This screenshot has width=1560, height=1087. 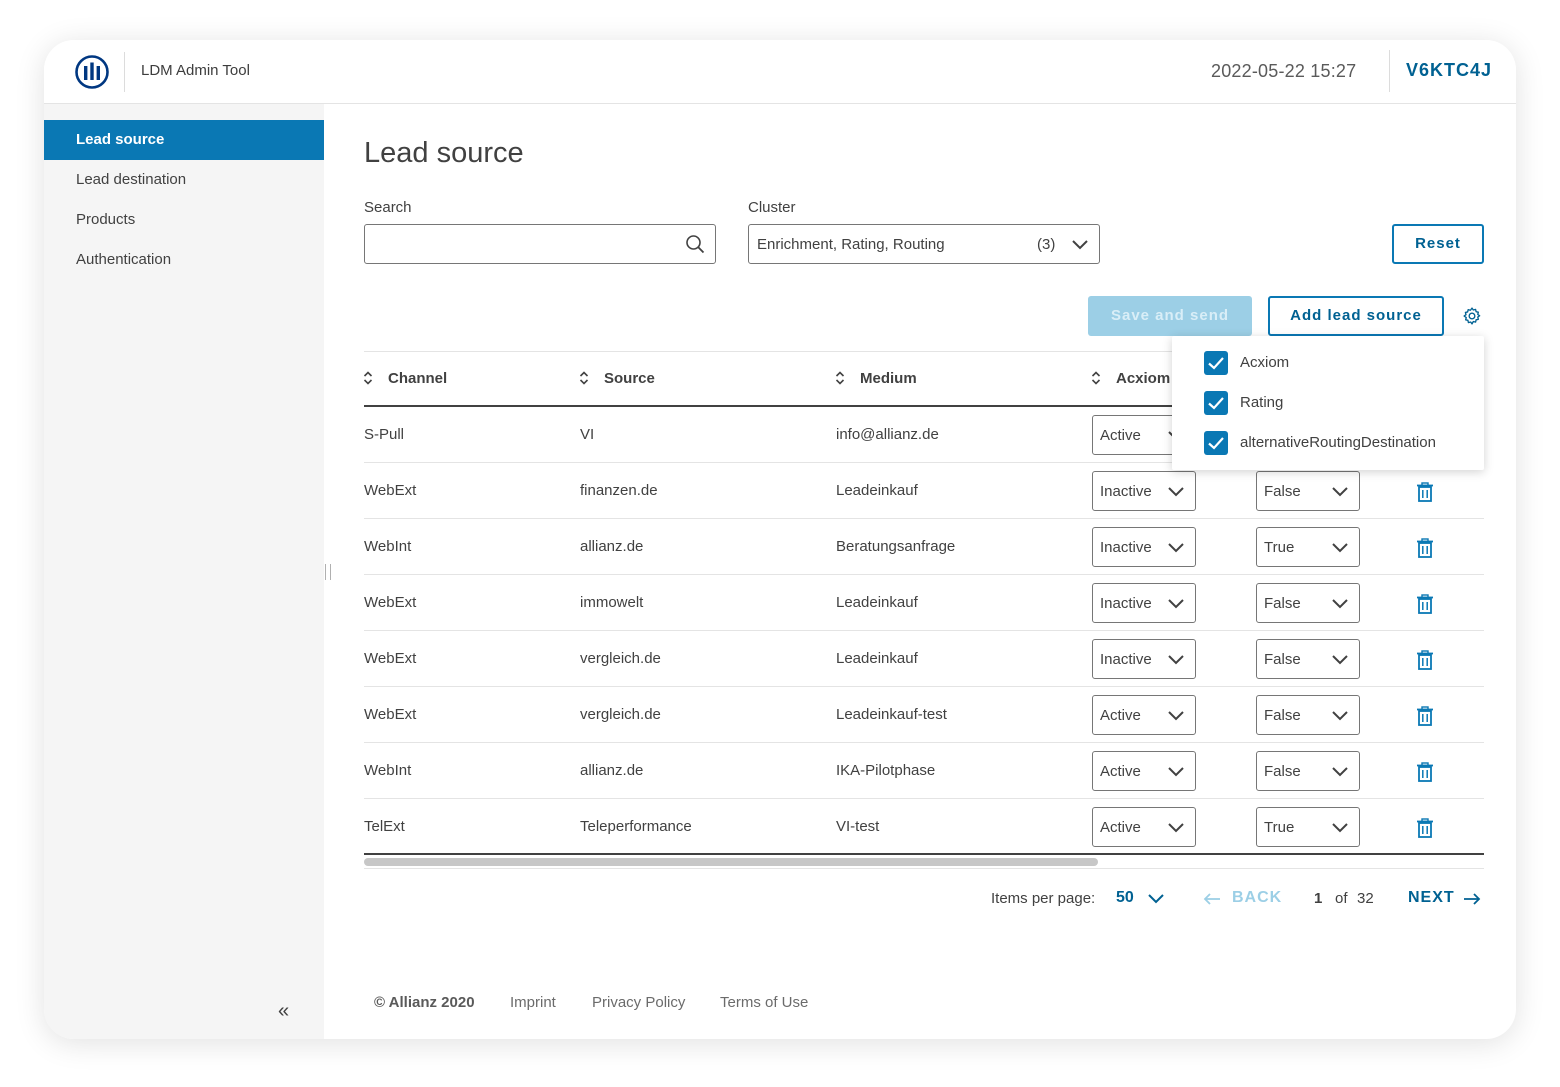 I want to click on column-option-label: alternativeRoutingDestination, so click(x=1338, y=442).